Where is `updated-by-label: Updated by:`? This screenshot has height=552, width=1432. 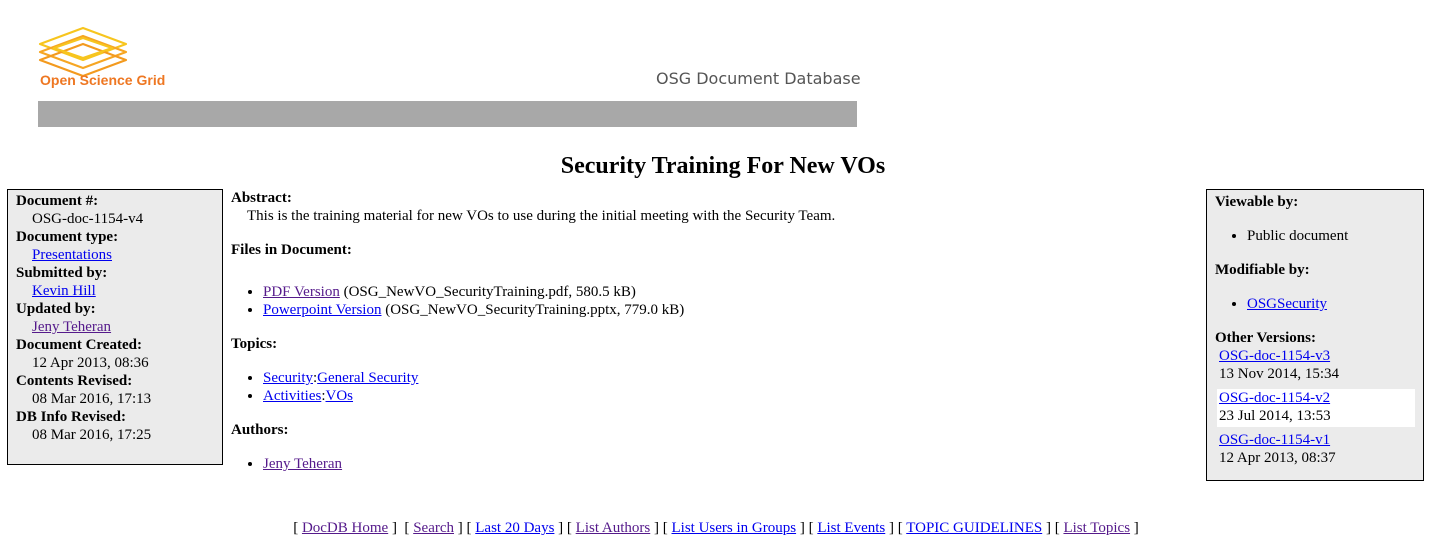 updated-by-label: Updated by: is located at coordinates (56, 309).